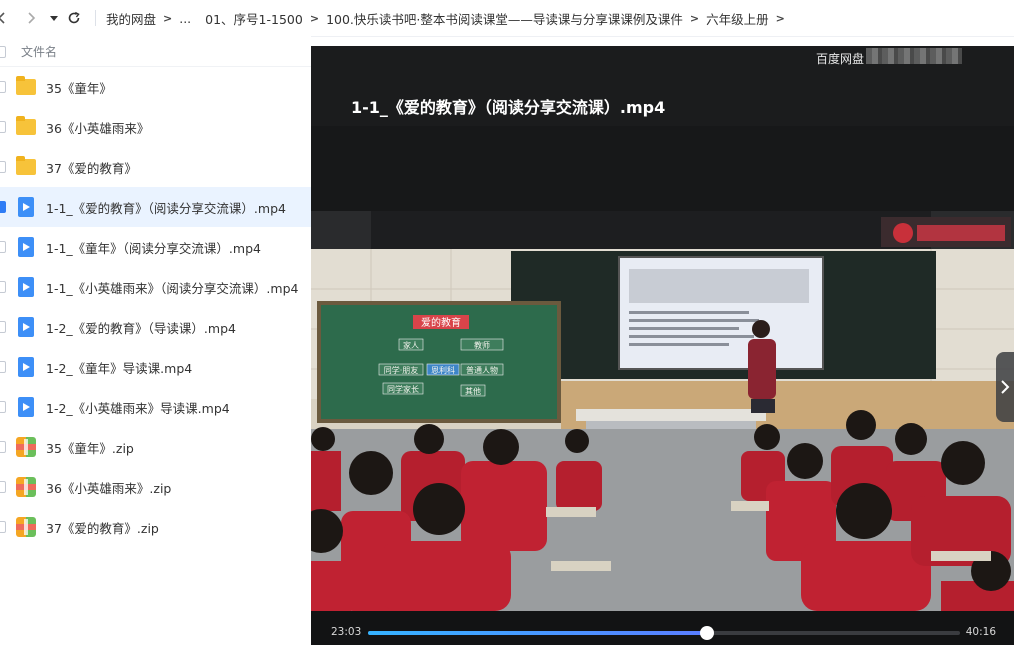  I want to click on progress-fill, so click(537, 633).